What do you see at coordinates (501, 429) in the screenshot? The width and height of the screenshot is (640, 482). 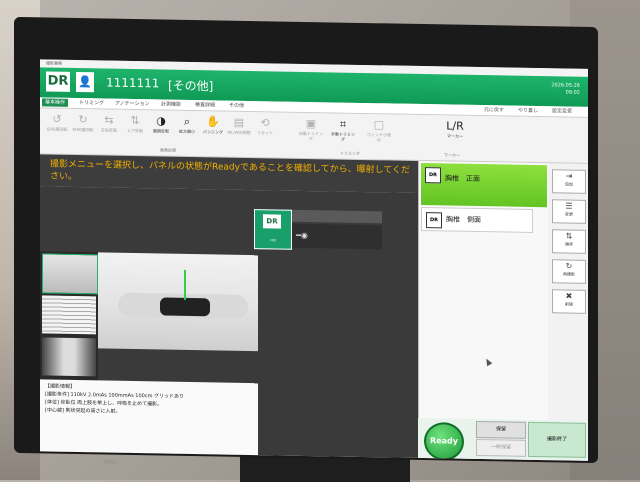 I see `hold-button: 保留` at bounding box center [501, 429].